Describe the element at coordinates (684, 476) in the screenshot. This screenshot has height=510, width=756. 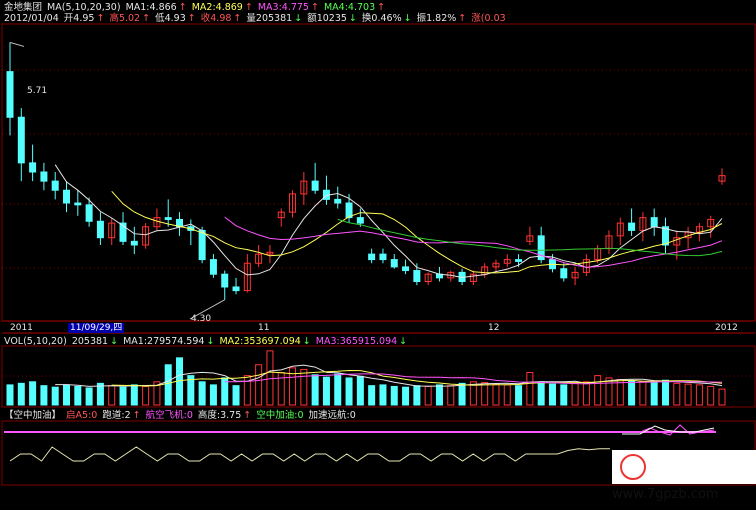
I see `watermark: www.7gpzb.com` at that location.